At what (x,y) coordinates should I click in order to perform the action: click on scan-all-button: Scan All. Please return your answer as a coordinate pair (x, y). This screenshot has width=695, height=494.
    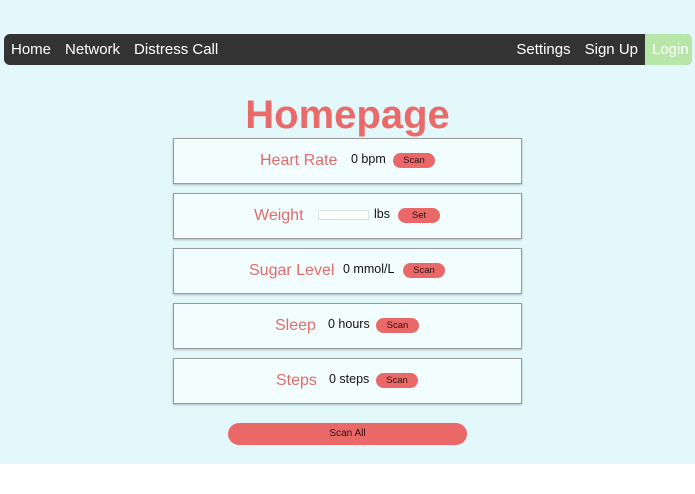
    Looking at the image, I should click on (347, 434).